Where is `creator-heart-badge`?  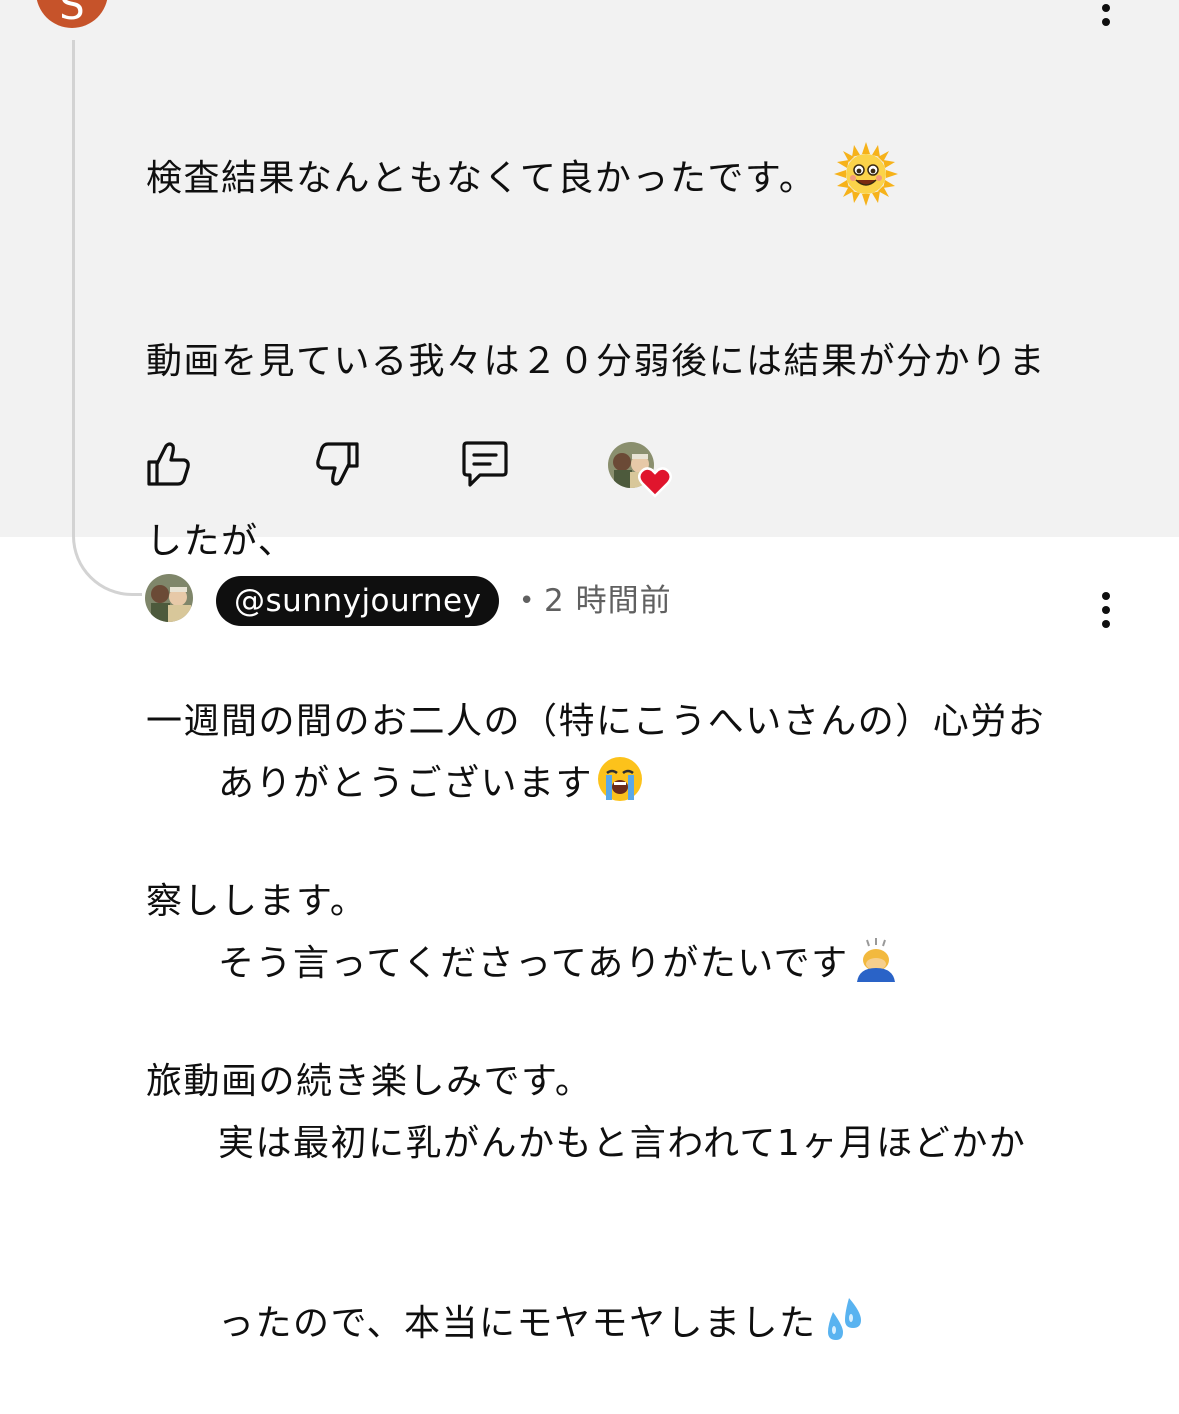
creator-heart-badge is located at coordinates (640, 470).